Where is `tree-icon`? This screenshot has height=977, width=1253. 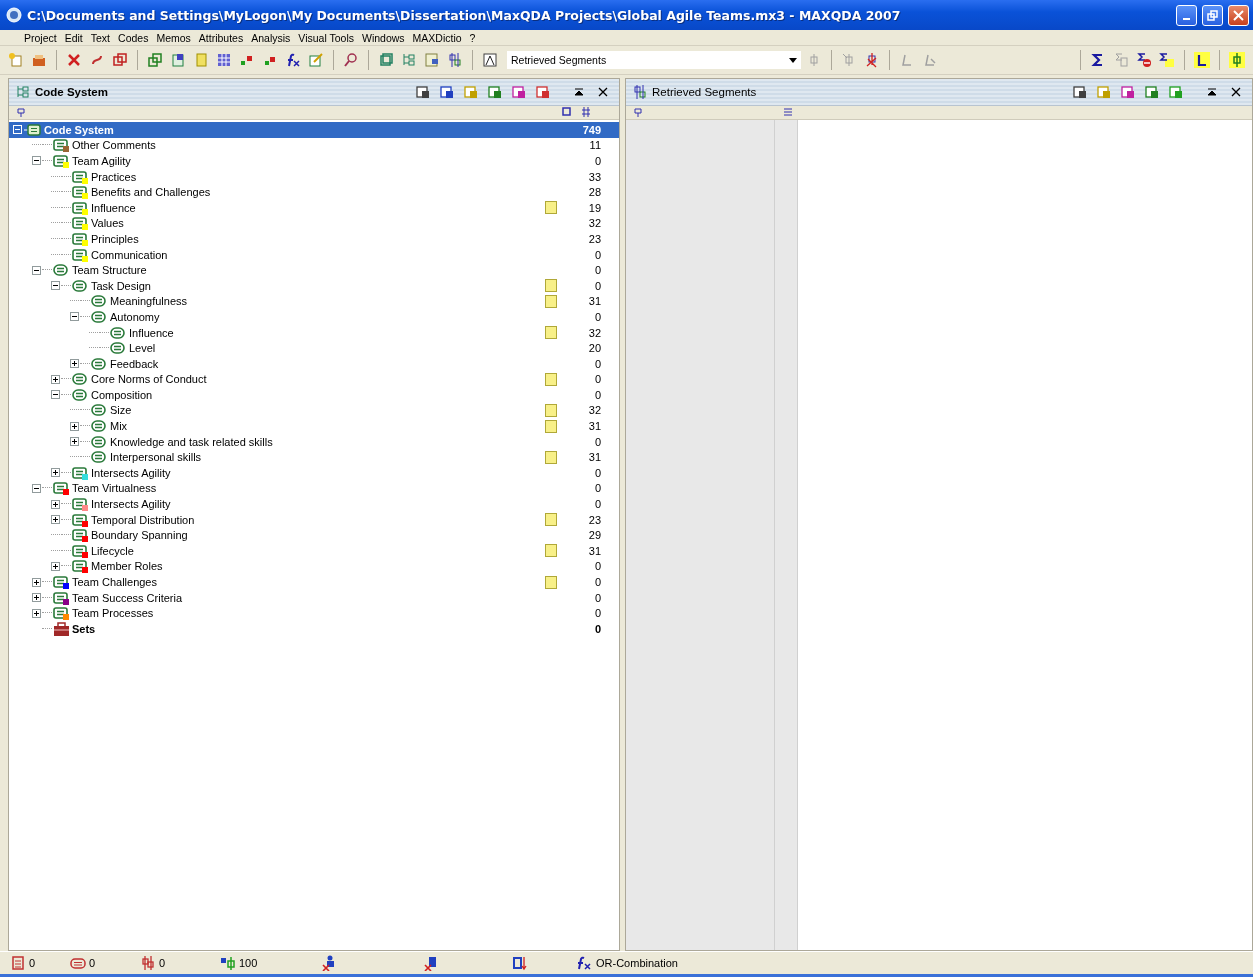
tree-icon is located at coordinates (23, 92).